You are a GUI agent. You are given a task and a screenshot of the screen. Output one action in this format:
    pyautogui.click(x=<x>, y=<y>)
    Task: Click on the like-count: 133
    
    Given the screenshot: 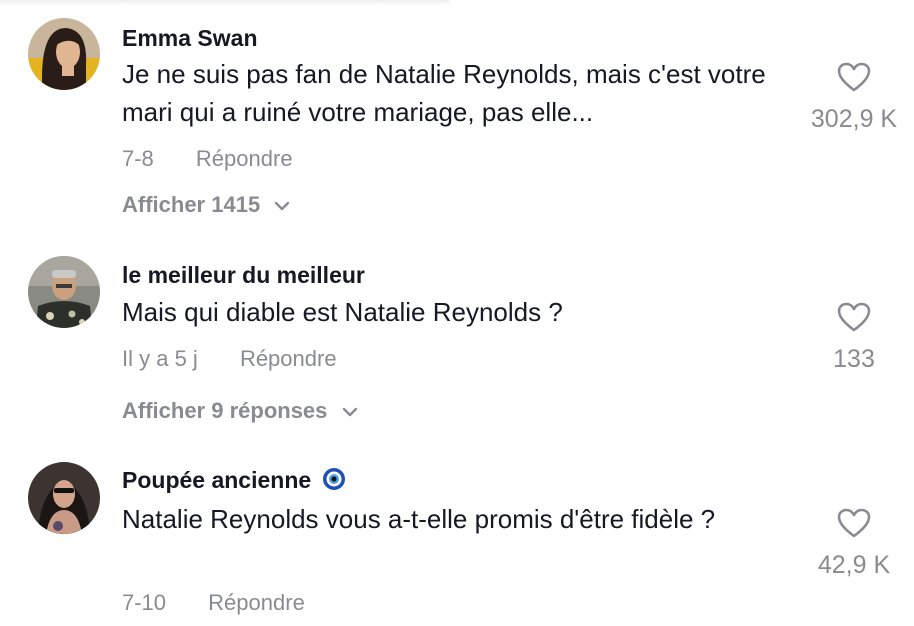 What is the action you would take?
    pyautogui.click(x=854, y=359)
    